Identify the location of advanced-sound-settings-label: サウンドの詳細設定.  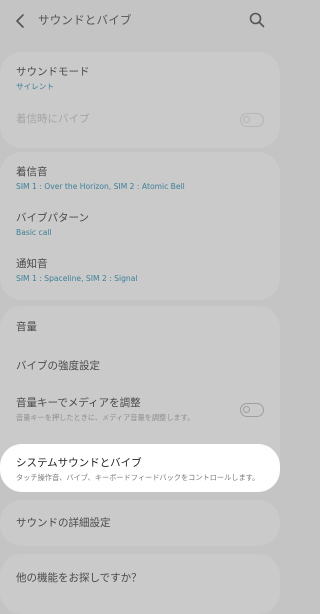
(63, 523).